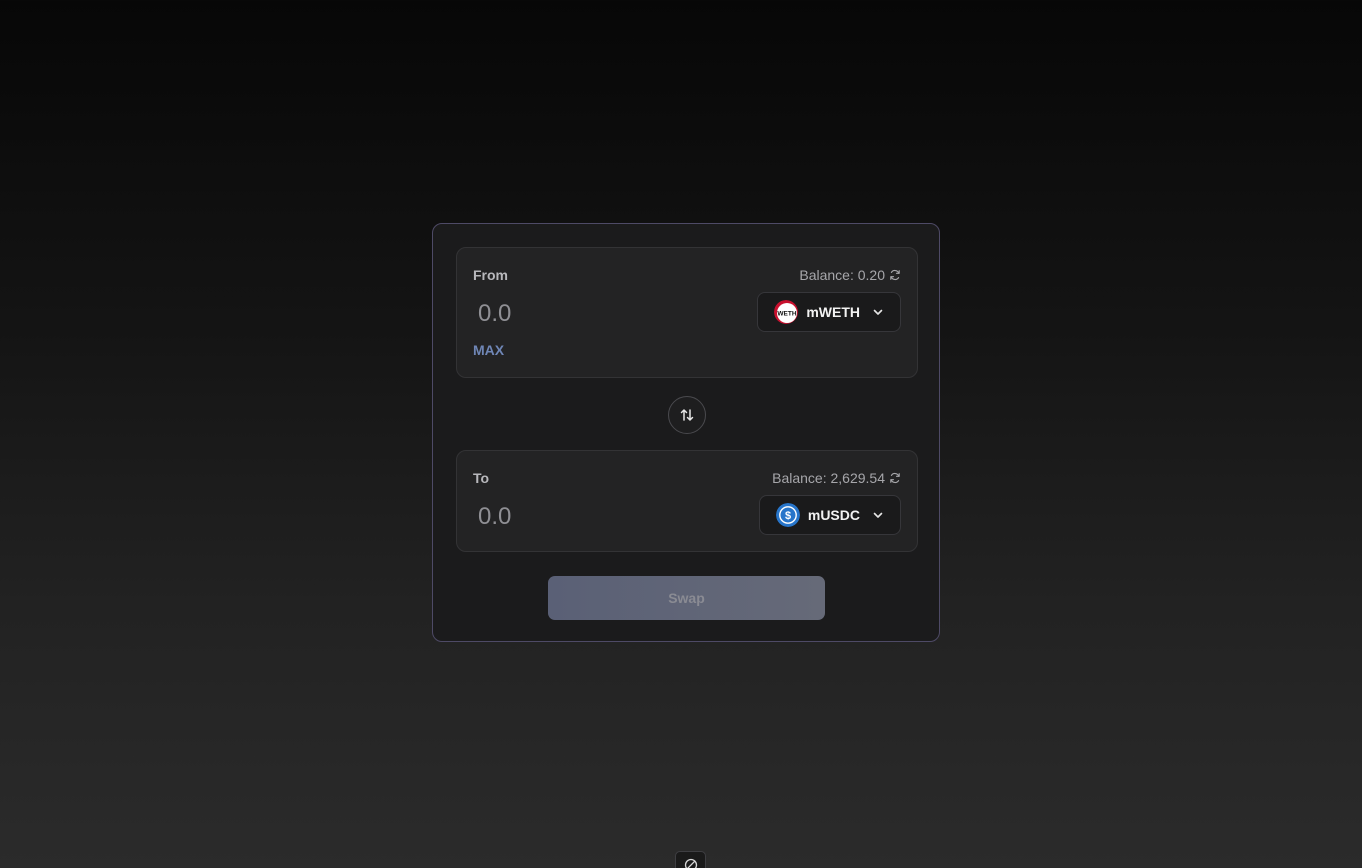  I want to click on to-panel: To Balance: 2,629.54 $ mUSDC, so click(687, 501).